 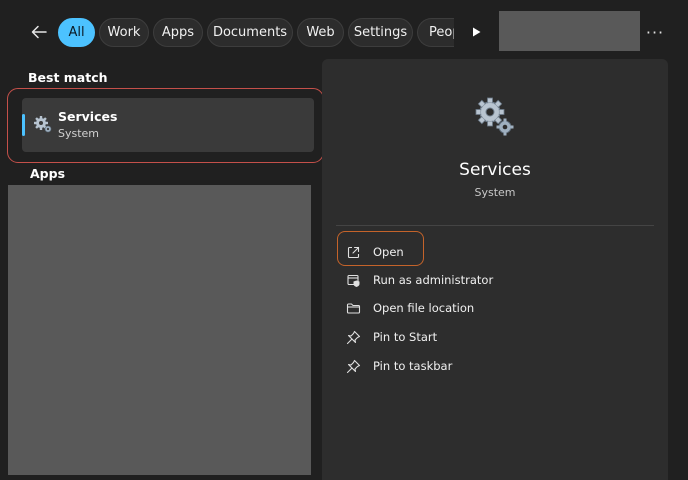 What do you see at coordinates (353, 252) in the screenshot?
I see `open-external-icon` at bounding box center [353, 252].